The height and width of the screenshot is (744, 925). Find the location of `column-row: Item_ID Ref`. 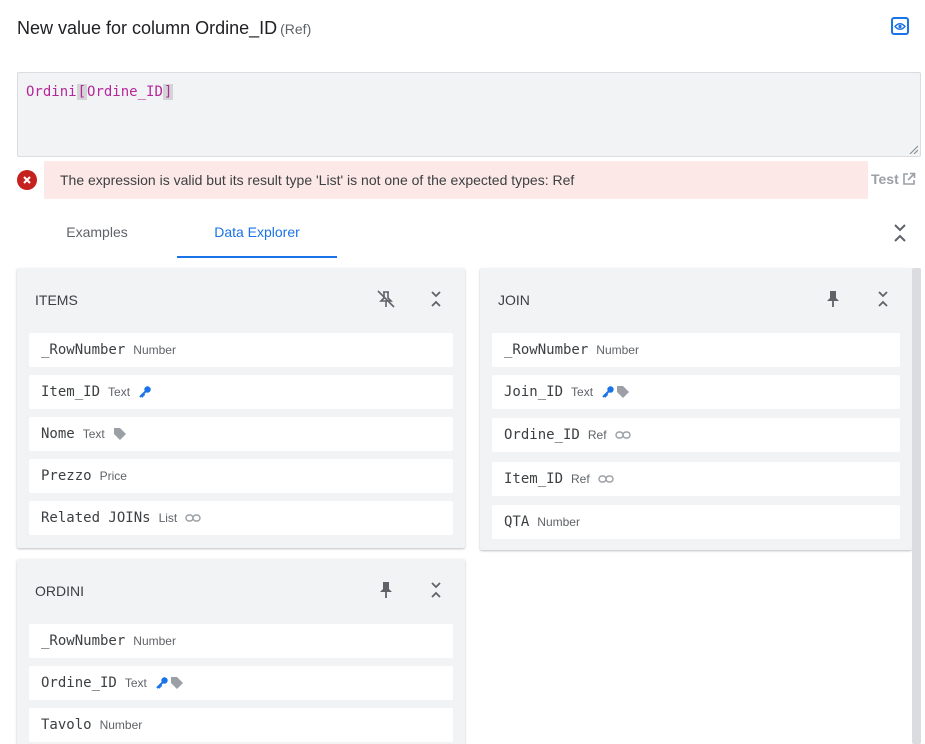

column-row: Item_ID Ref is located at coordinates (696, 479).